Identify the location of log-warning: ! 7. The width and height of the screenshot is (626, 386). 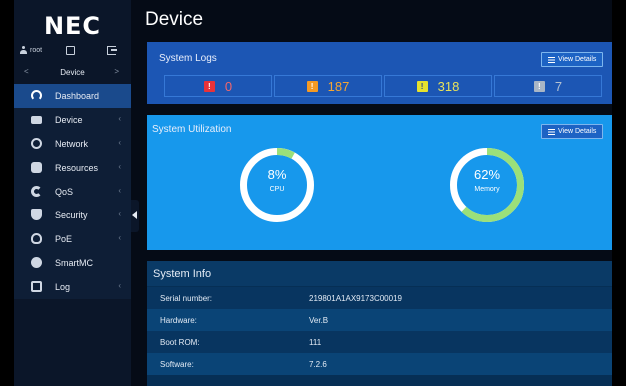
(548, 86).